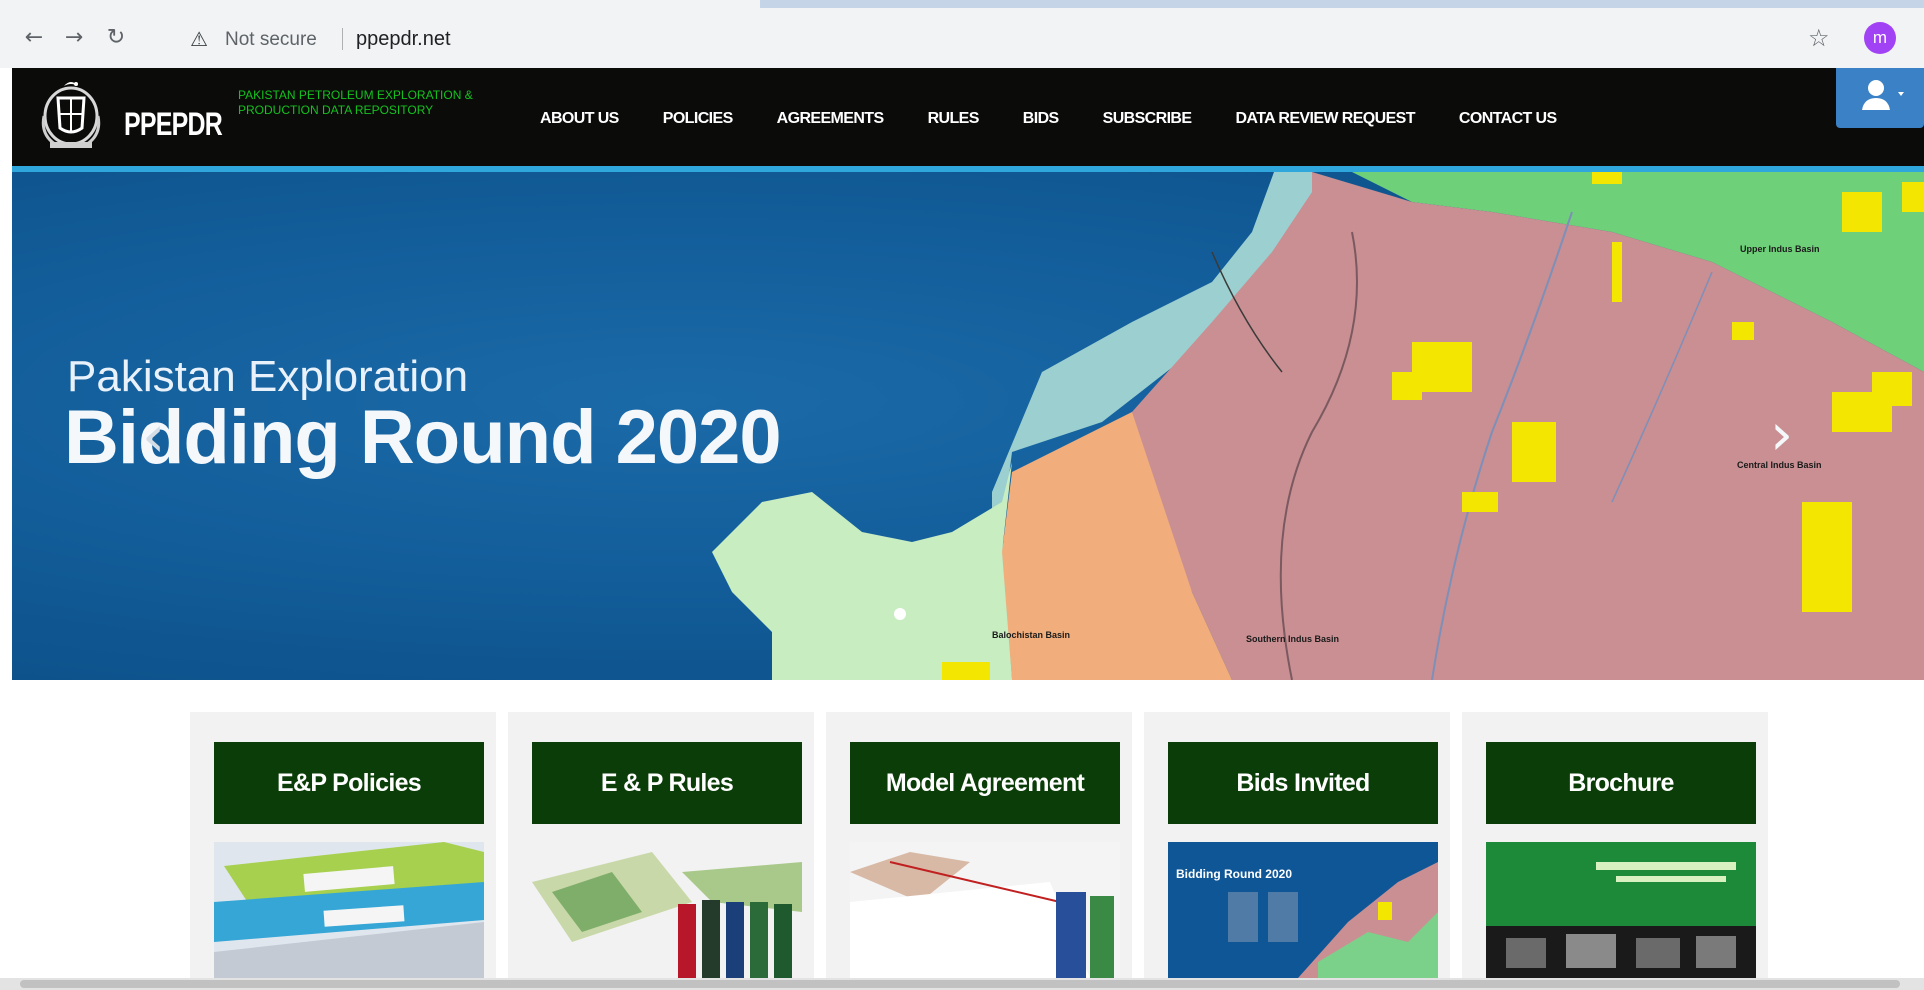 The width and height of the screenshot is (1924, 990). Describe the element at coordinates (954, 119) in the screenshot. I see `nav-rules: RULES` at that location.